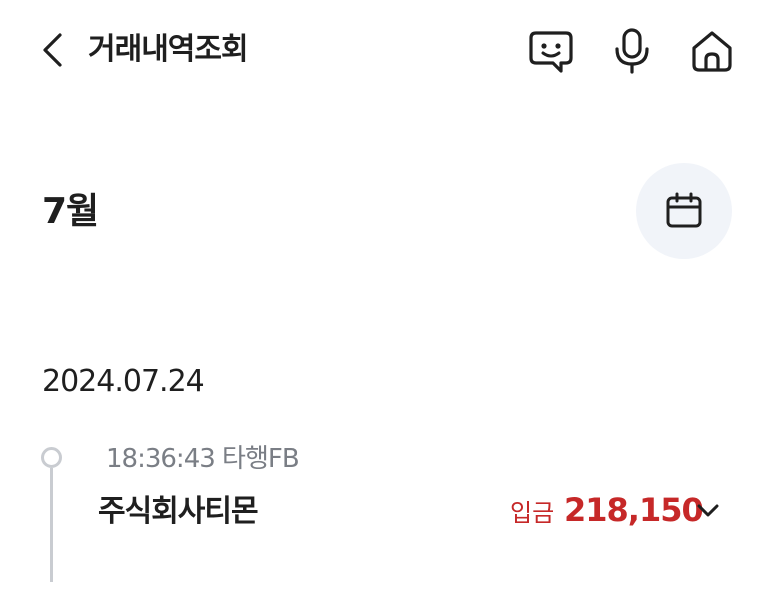  I want to click on chatbot-button, so click(551, 51).